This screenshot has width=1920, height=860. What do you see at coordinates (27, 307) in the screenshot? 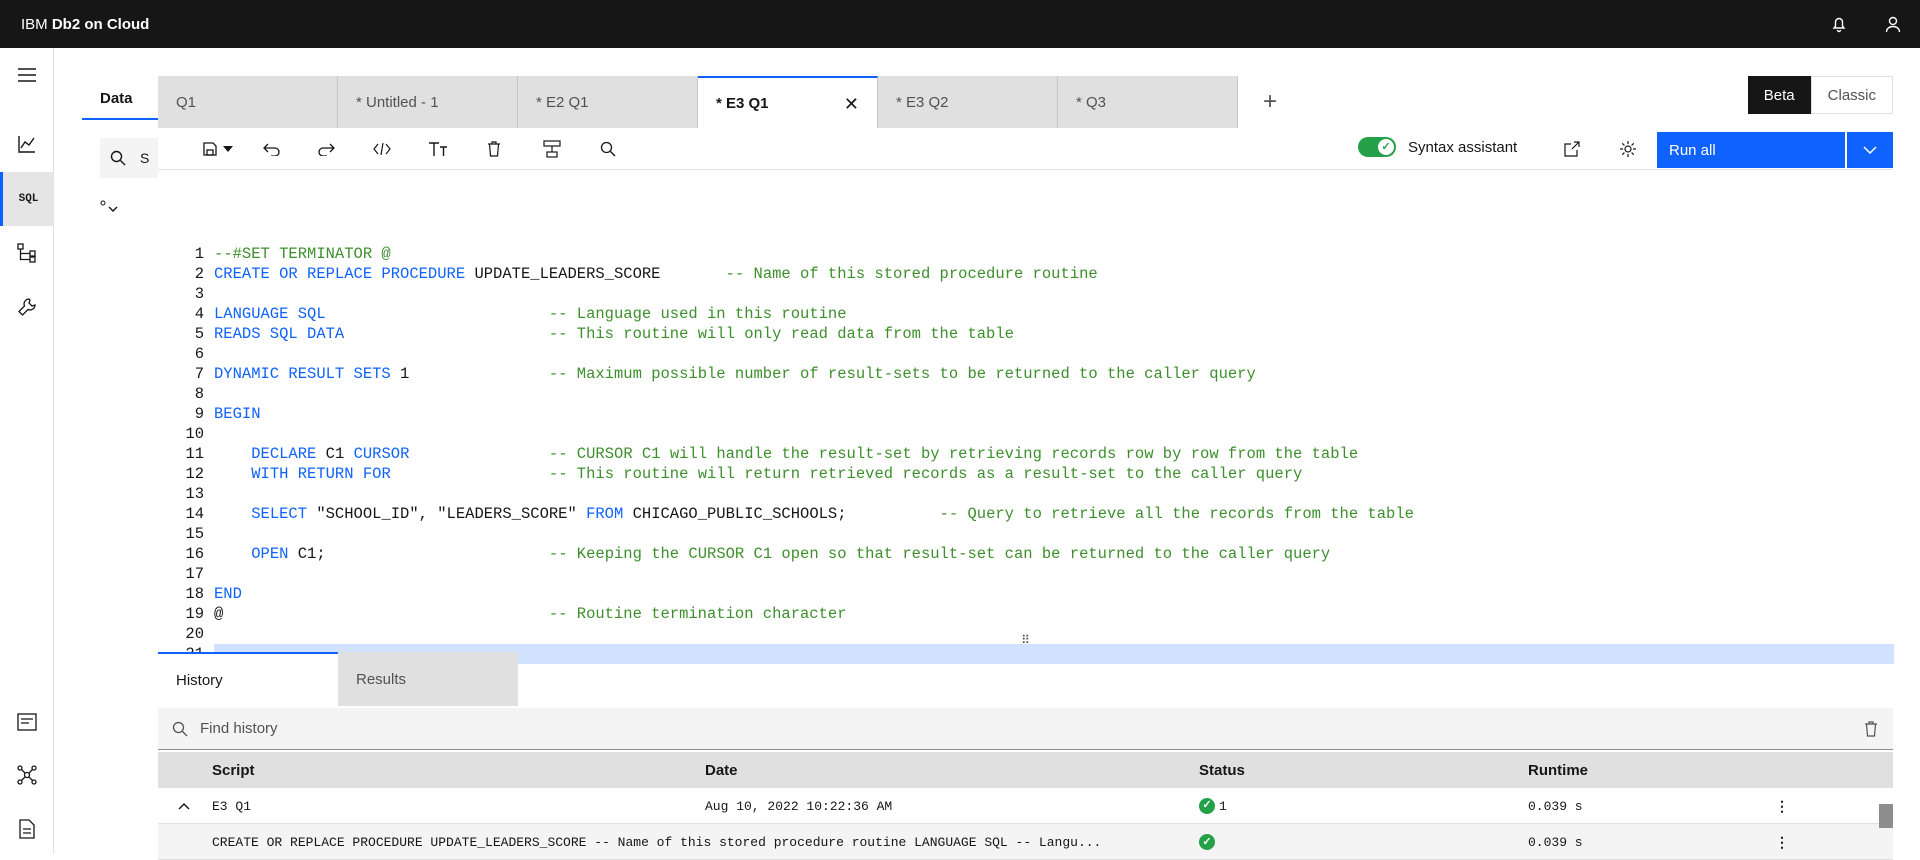
I see `wrench-icon` at bounding box center [27, 307].